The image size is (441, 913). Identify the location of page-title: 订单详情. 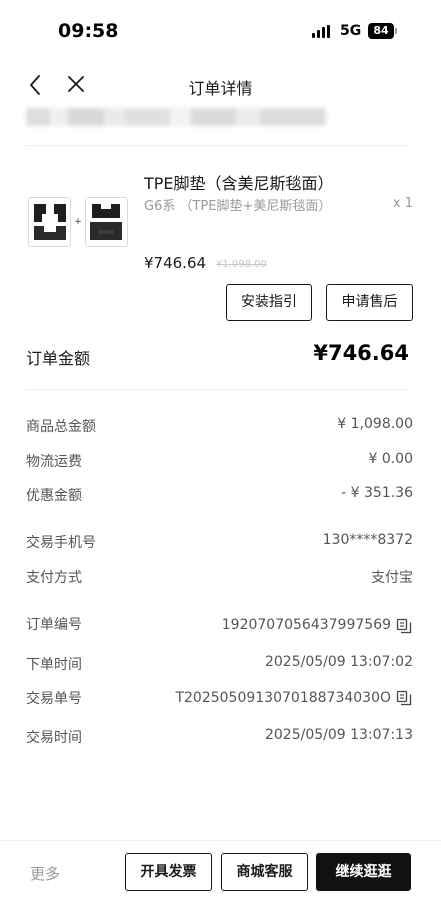
(220, 88).